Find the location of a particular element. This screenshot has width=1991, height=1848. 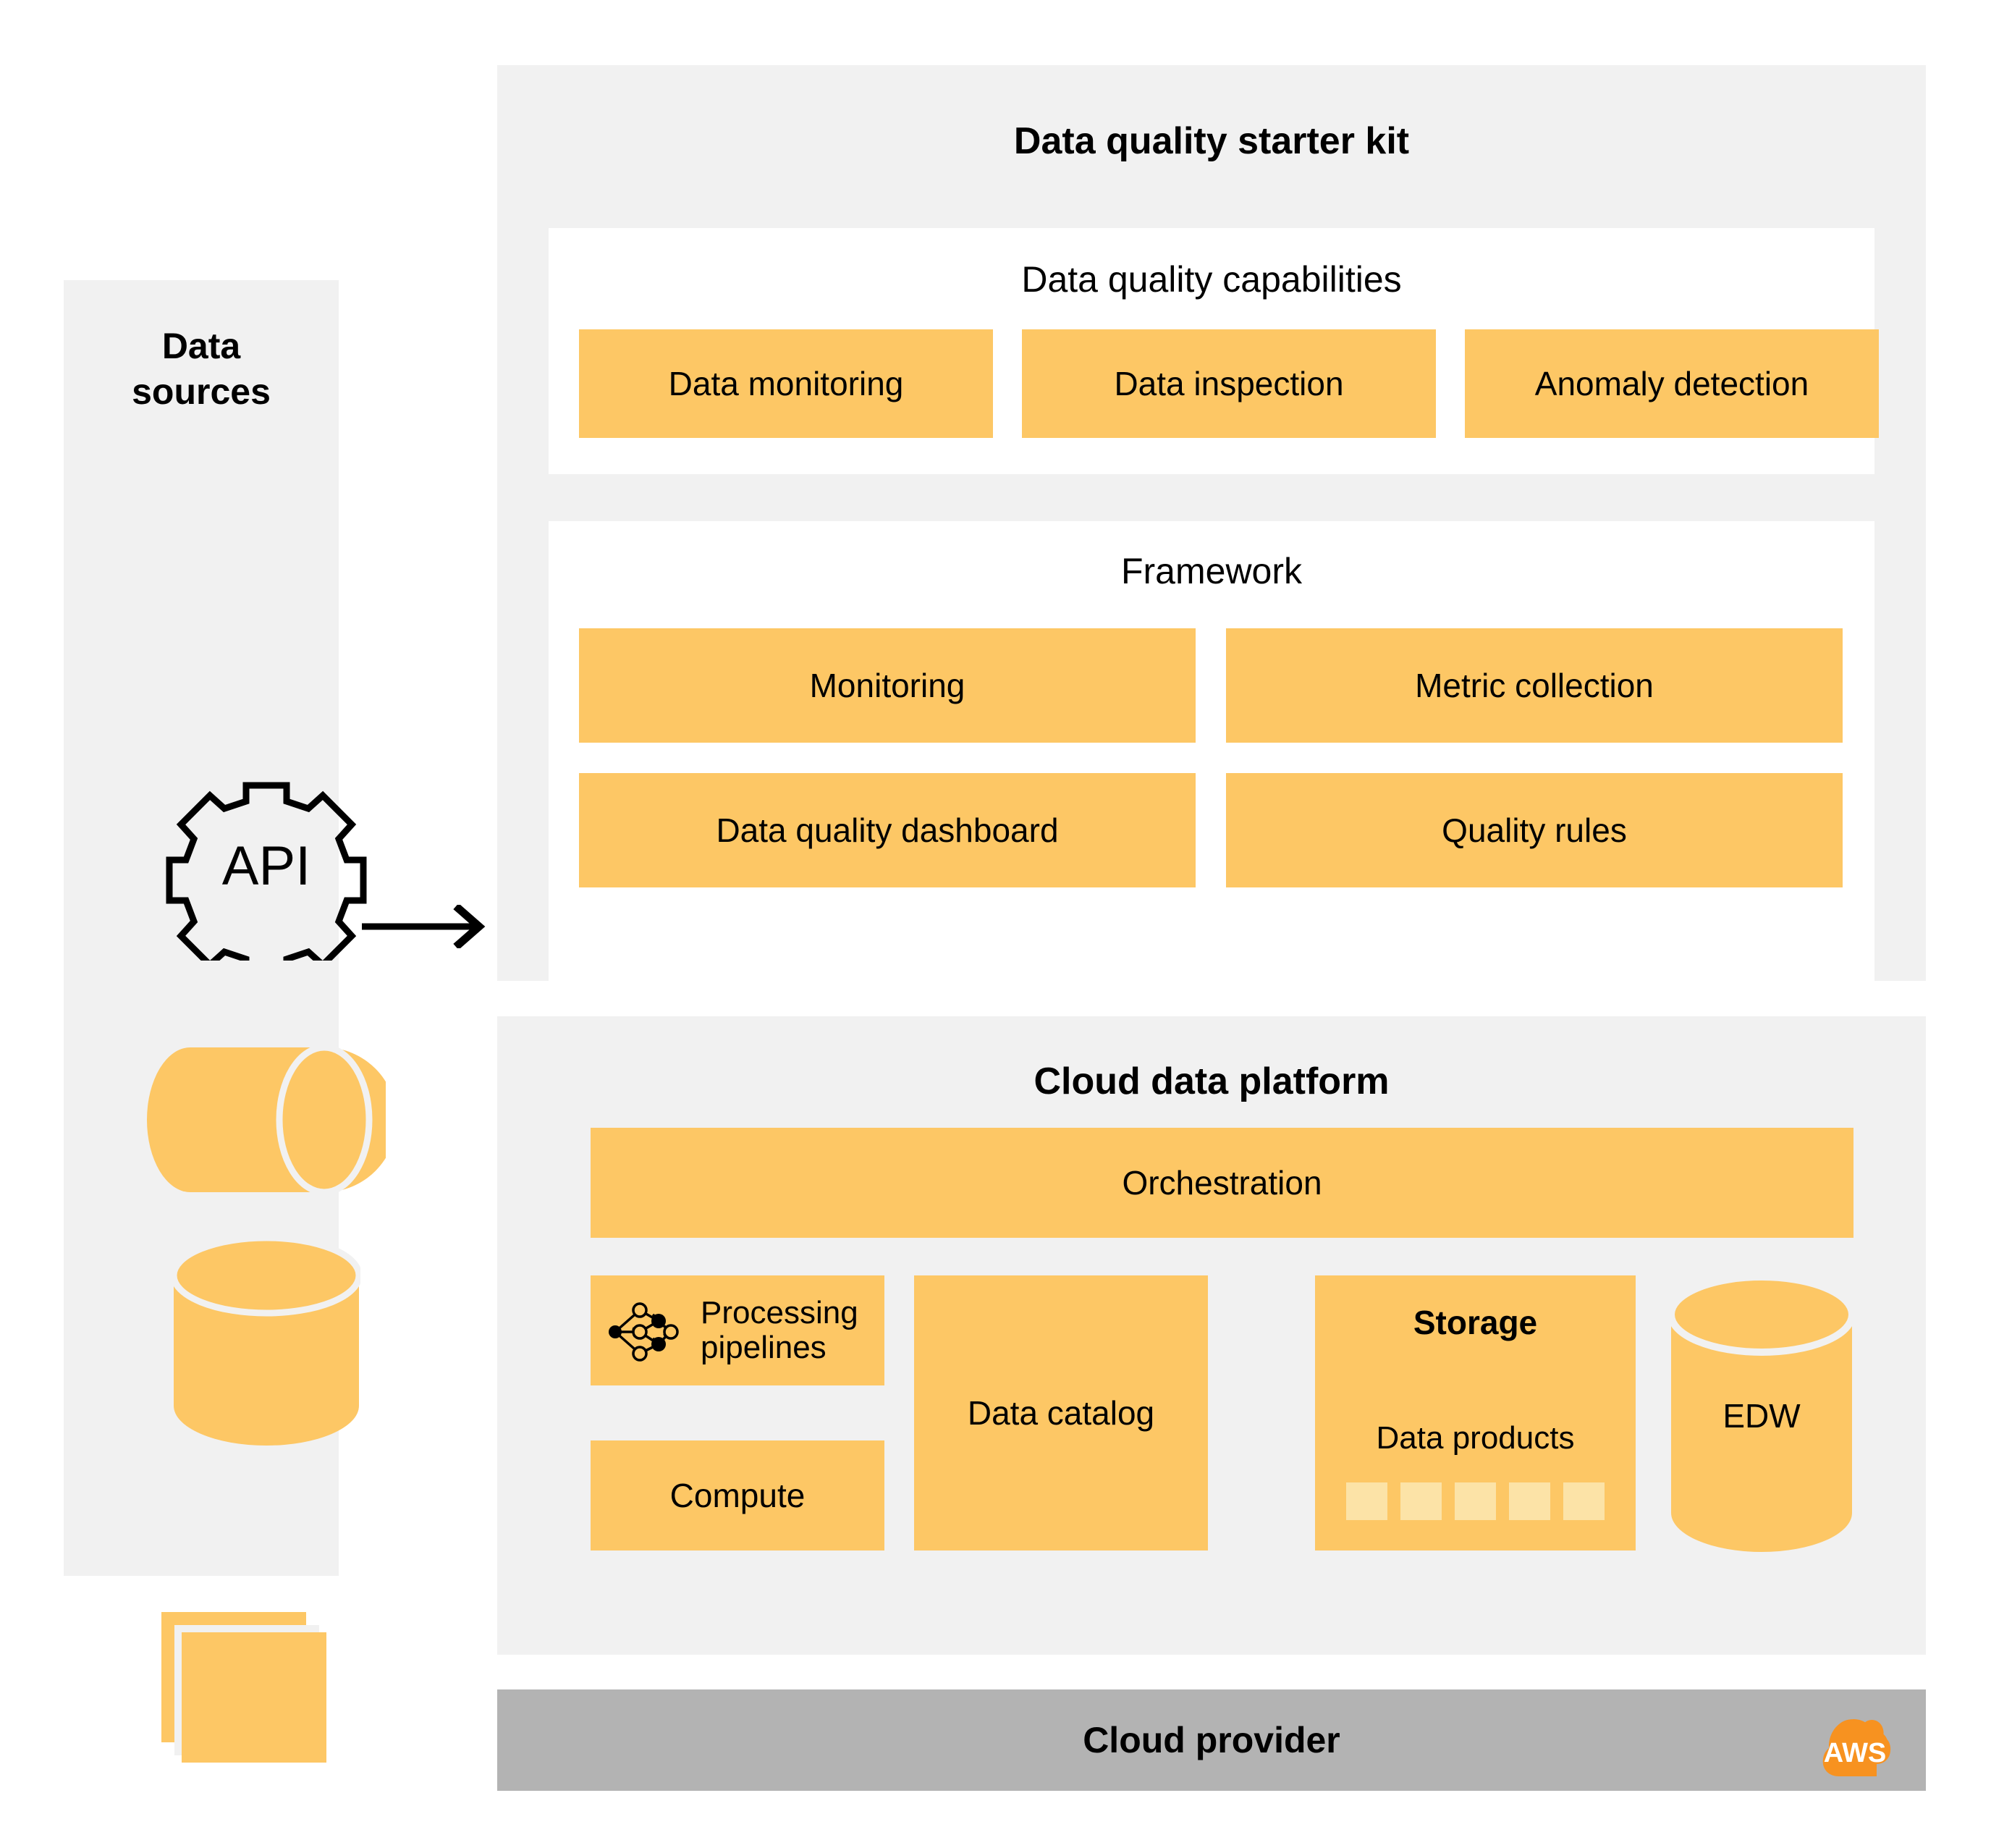

compute-label: Compute is located at coordinates (737, 1495).